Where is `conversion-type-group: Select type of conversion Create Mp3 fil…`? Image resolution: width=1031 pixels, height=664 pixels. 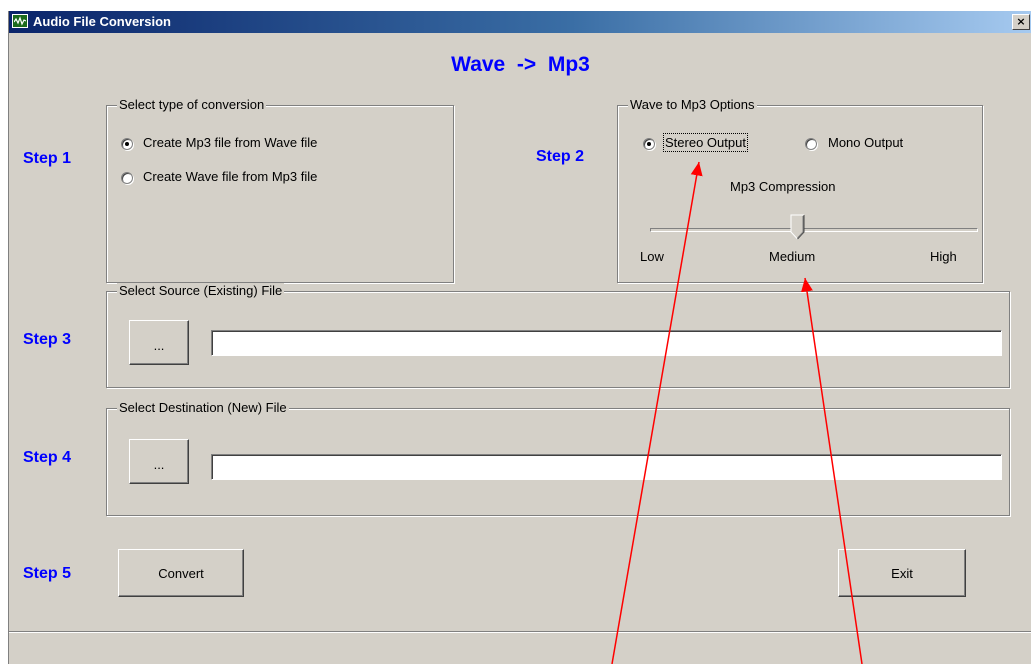 conversion-type-group: Select type of conversion Create Mp3 fil… is located at coordinates (280, 190).